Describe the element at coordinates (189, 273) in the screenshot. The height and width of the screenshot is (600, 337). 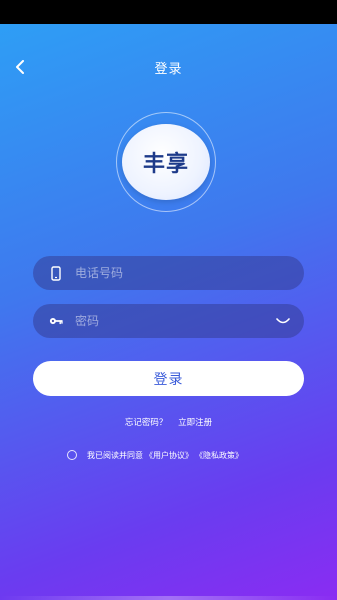
I see `phone-input` at that location.